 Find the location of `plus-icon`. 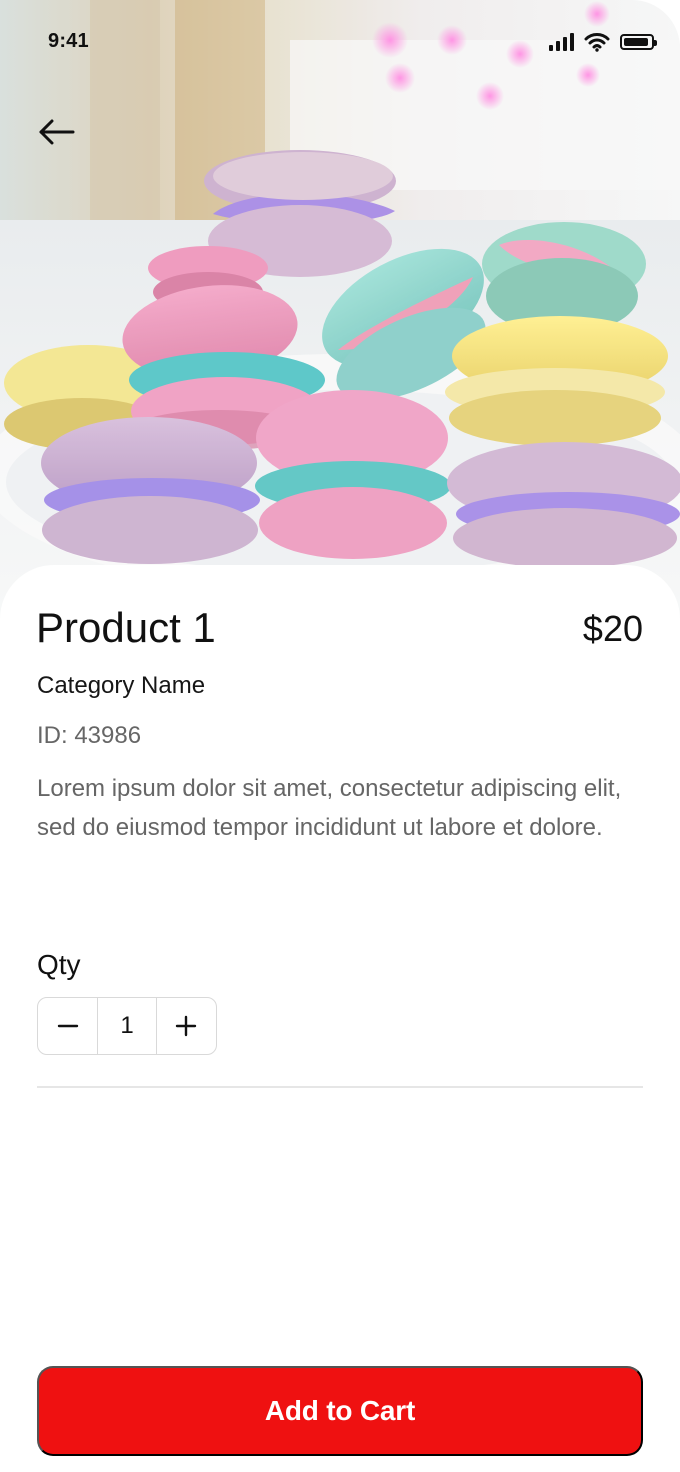

plus-icon is located at coordinates (186, 1026).